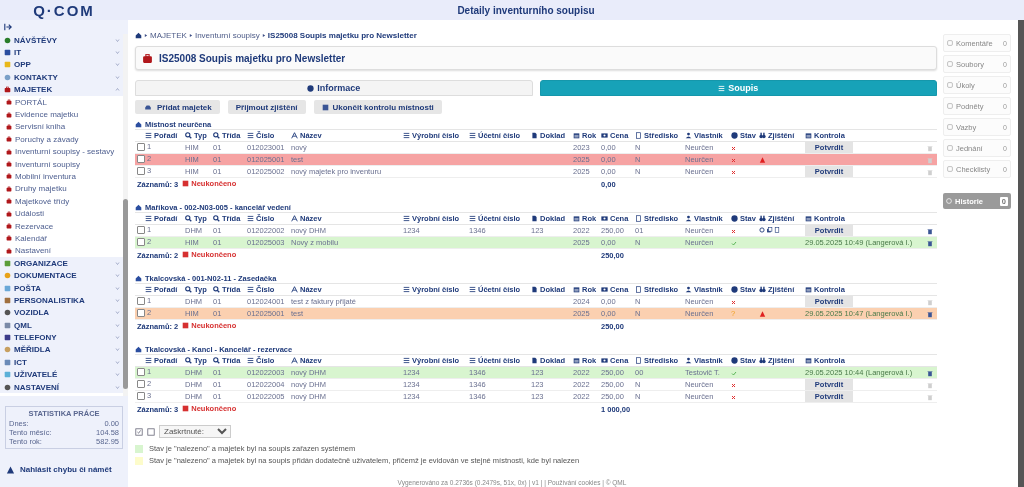  Describe the element at coordinates (342, 35) in the screenshot. I see `breadcrumb-link: IS25008 Soupis majetku pro Newsletter` at that location.